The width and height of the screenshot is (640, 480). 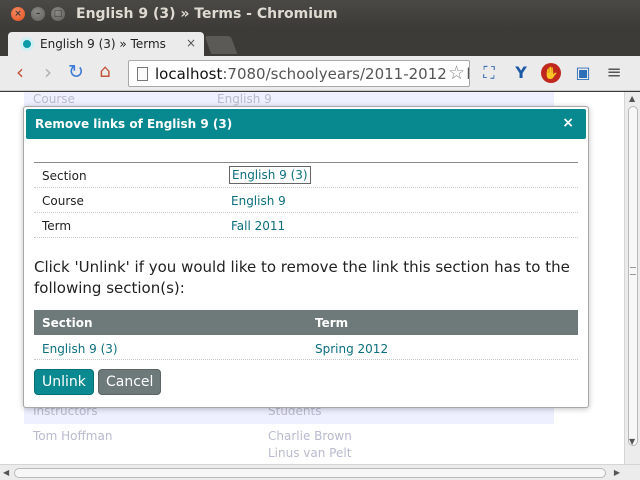 I want to click on window-extension-icon: ▣, so click(x=583, y=73).